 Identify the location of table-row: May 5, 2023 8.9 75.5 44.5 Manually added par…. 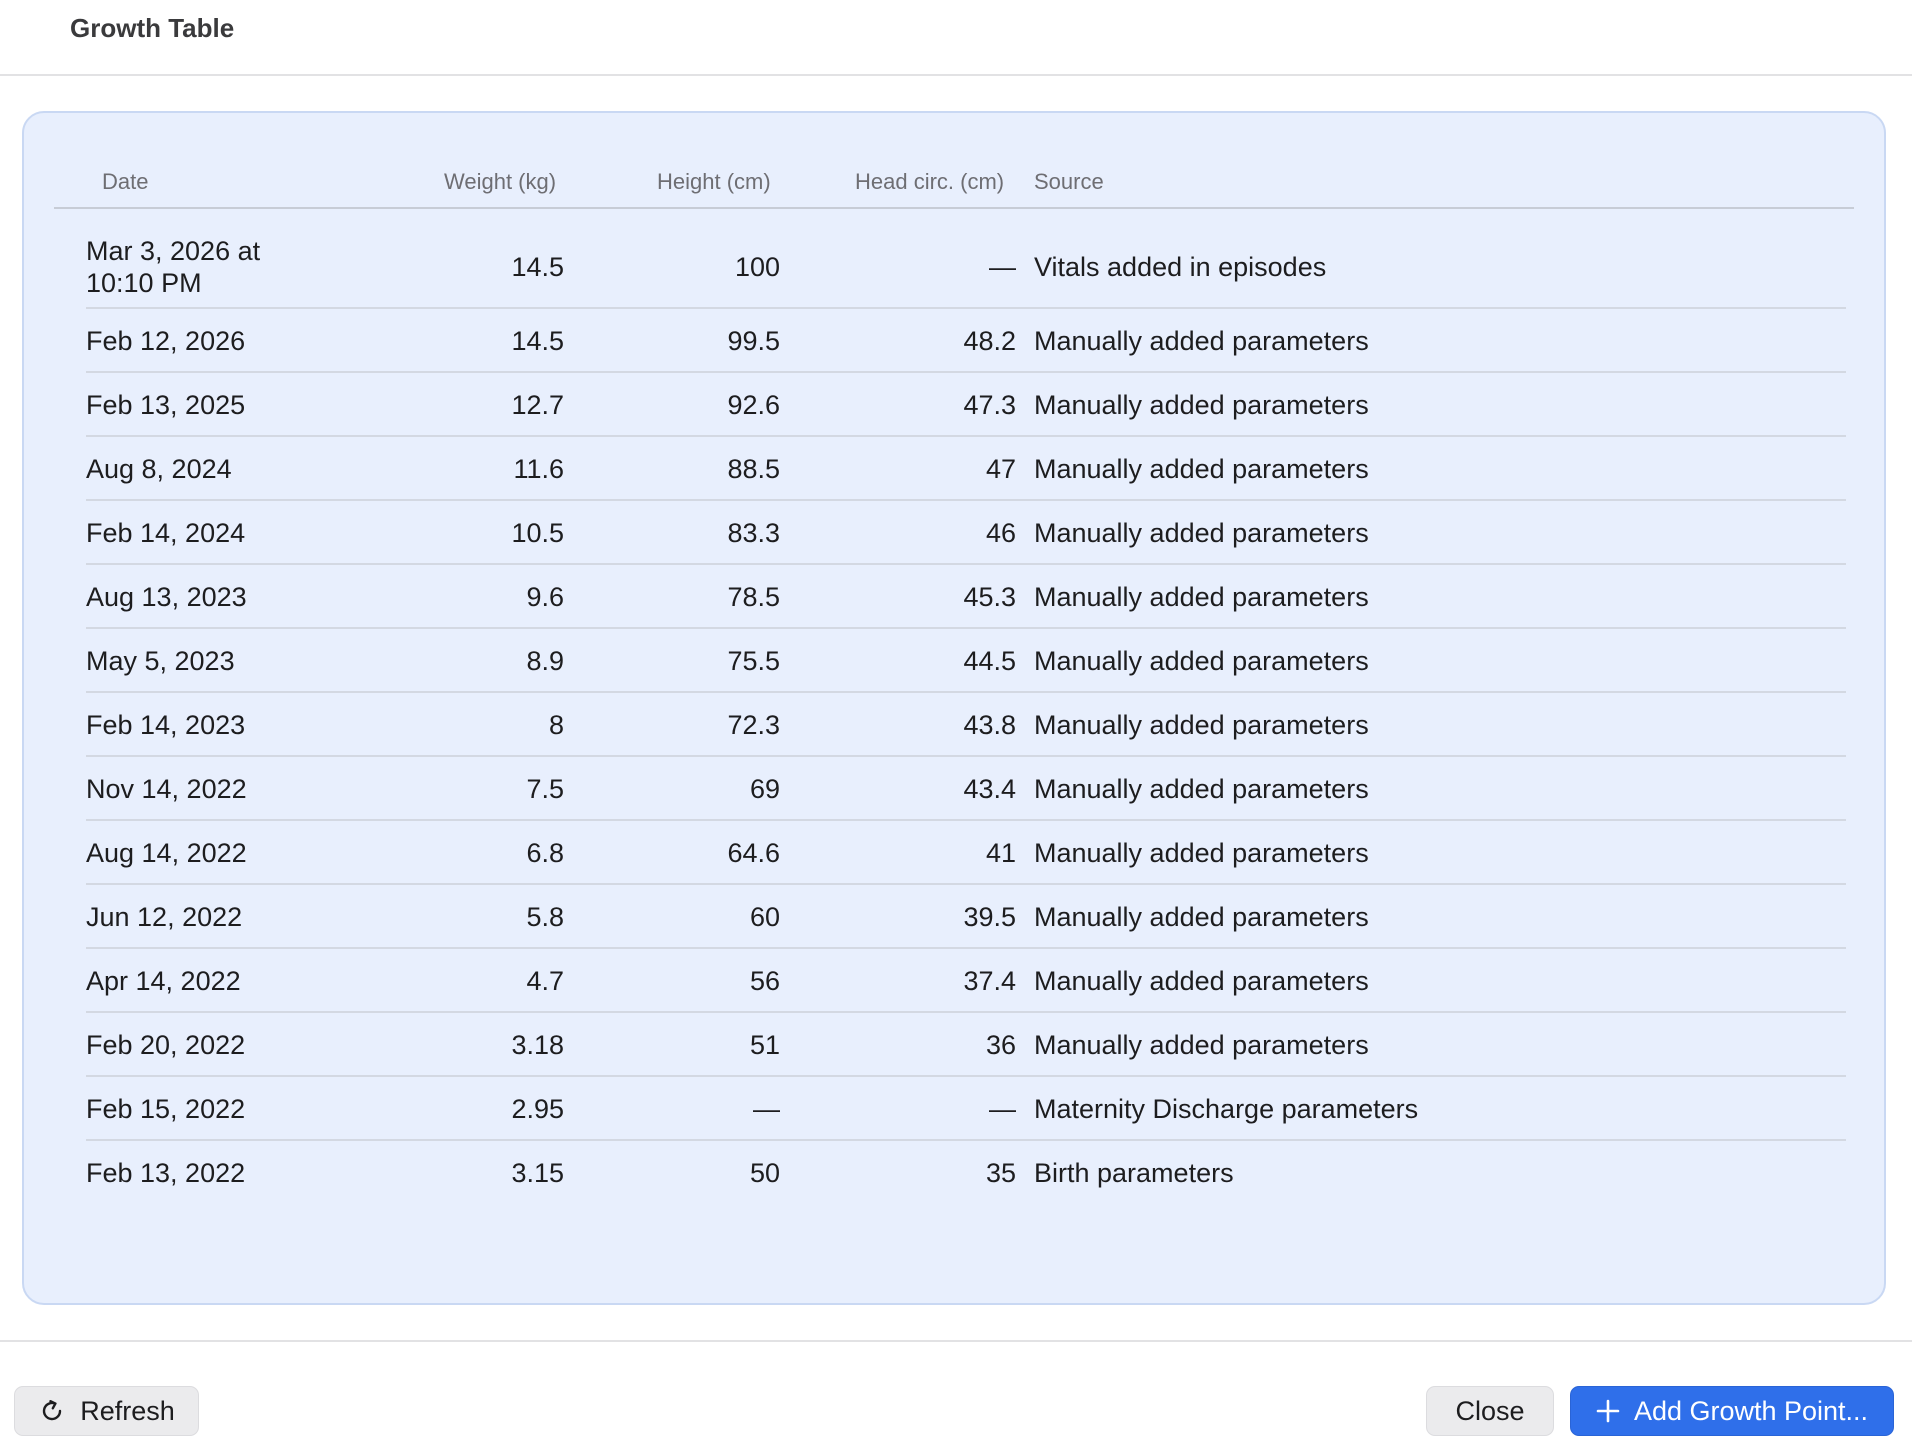
(966, 661).